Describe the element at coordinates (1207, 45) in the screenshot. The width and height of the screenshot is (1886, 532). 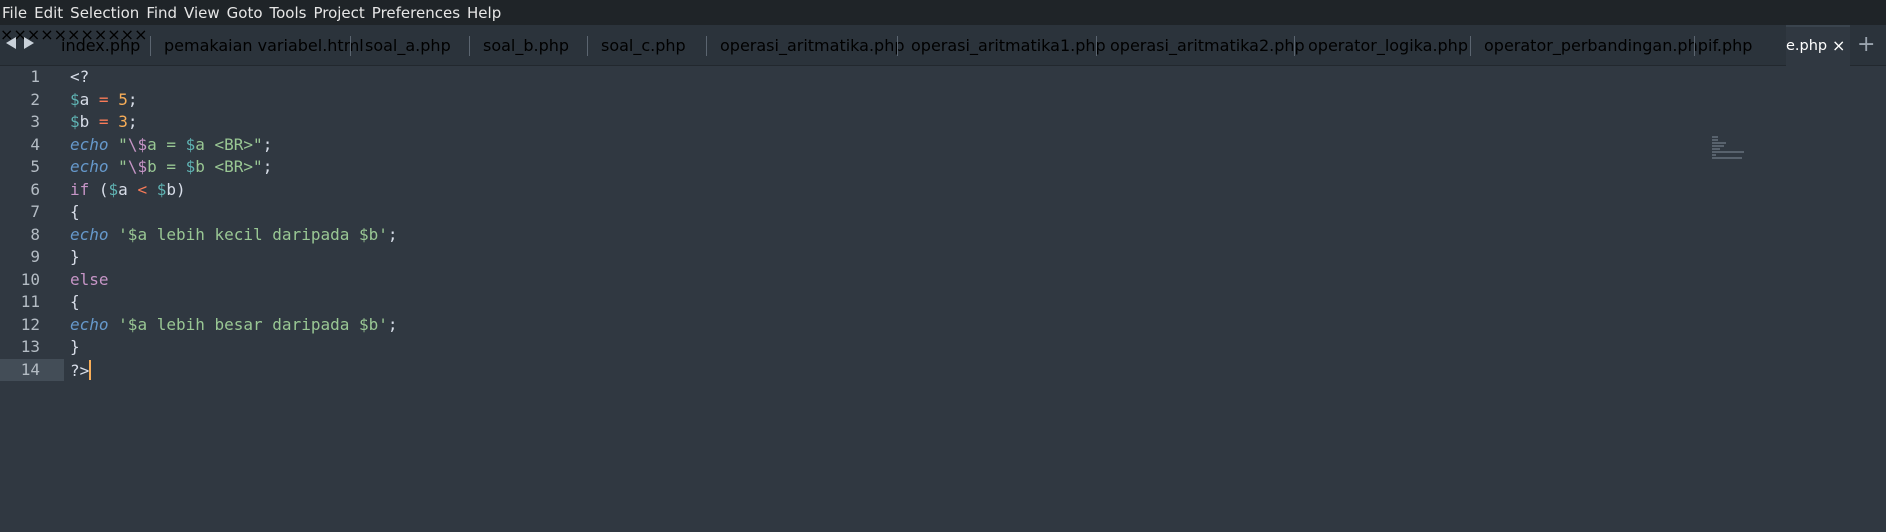
I see `tab-label: operasi_aritmatika2.php` at that location.